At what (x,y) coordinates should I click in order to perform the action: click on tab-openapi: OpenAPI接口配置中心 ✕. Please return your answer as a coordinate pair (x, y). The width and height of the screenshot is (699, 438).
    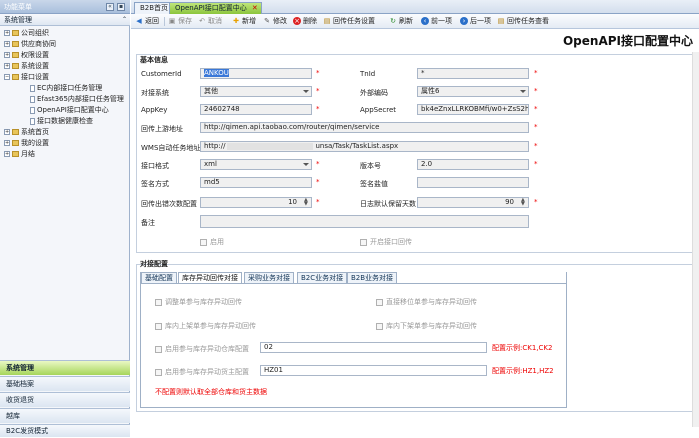
    Looking at the image, I should click on (215, 8).